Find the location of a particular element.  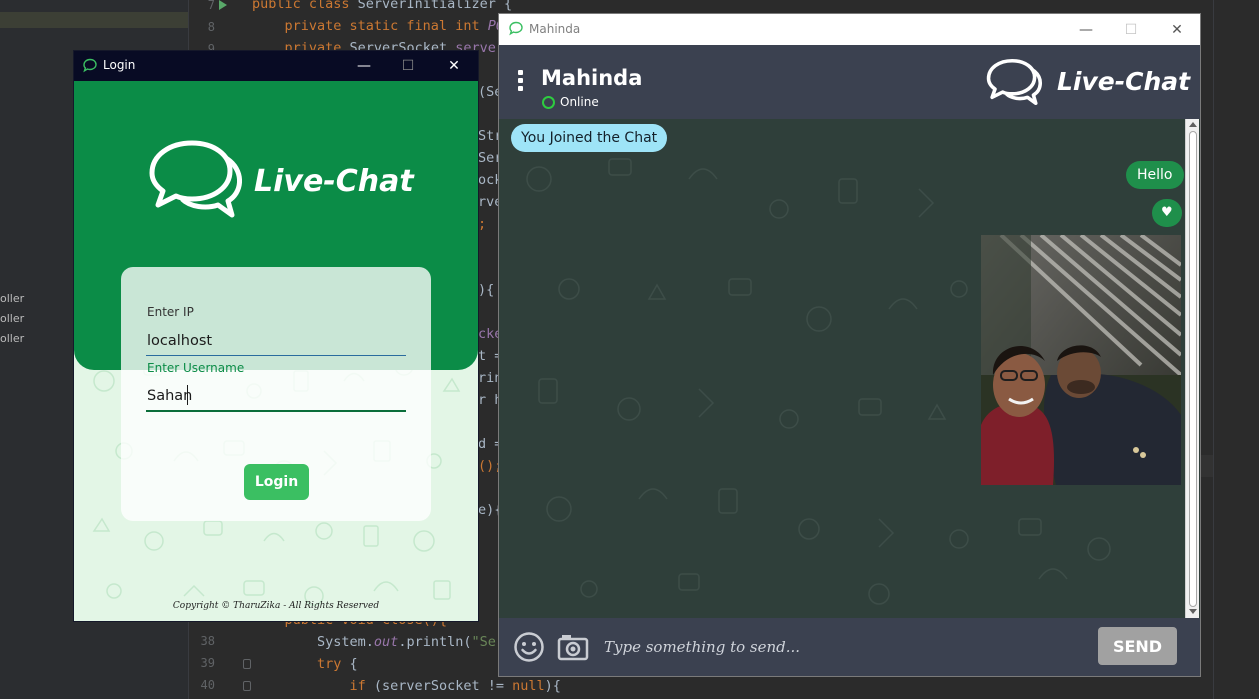

photo-image is located at coordinates (1081, 360).